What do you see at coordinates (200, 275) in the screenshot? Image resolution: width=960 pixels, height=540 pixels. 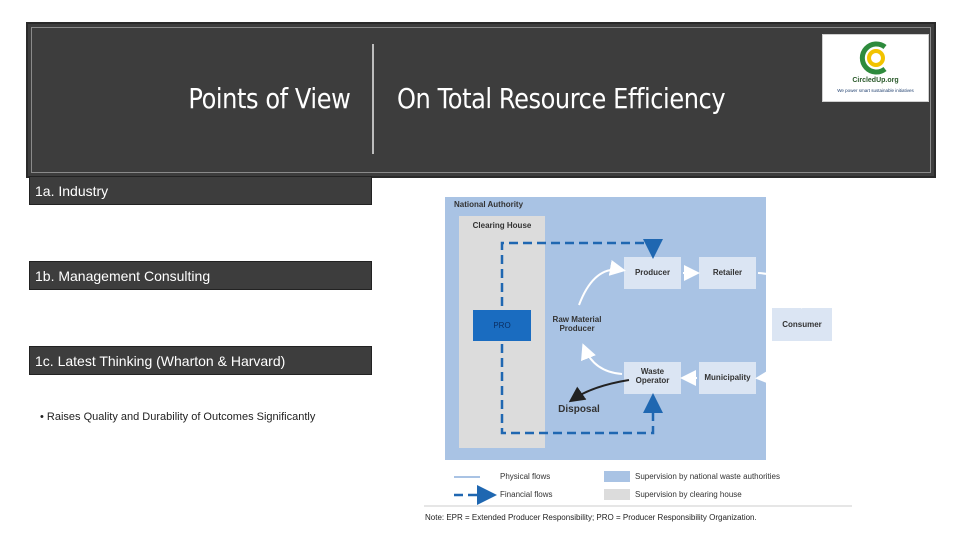 I see `item-management-consulting: 1b. Management Consulting` at bounding box center [200, 275].